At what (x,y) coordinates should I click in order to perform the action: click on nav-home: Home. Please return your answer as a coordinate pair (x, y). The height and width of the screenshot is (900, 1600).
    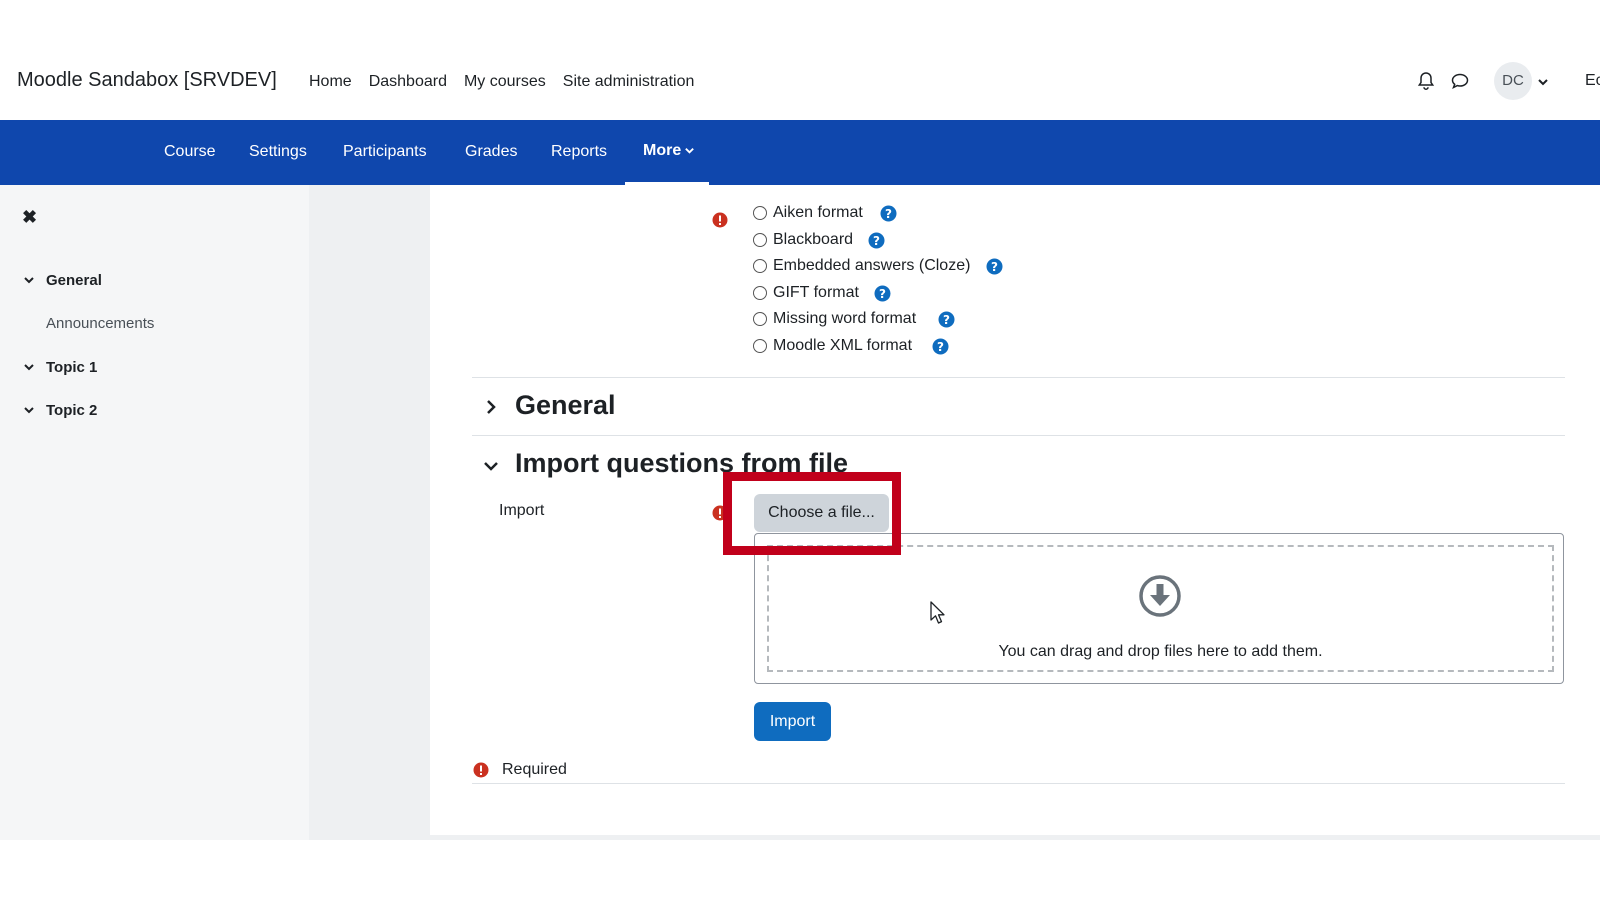
    Looking at the image, I should click on (330, 82).